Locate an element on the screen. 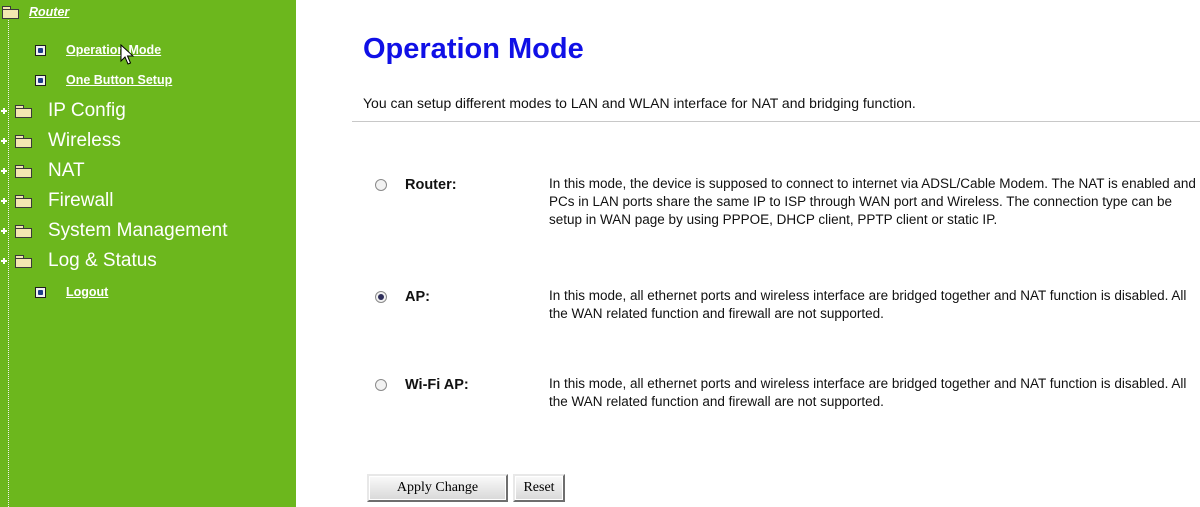  sidebar-item-label: One Button Setup is located at coordinates (119, 80).